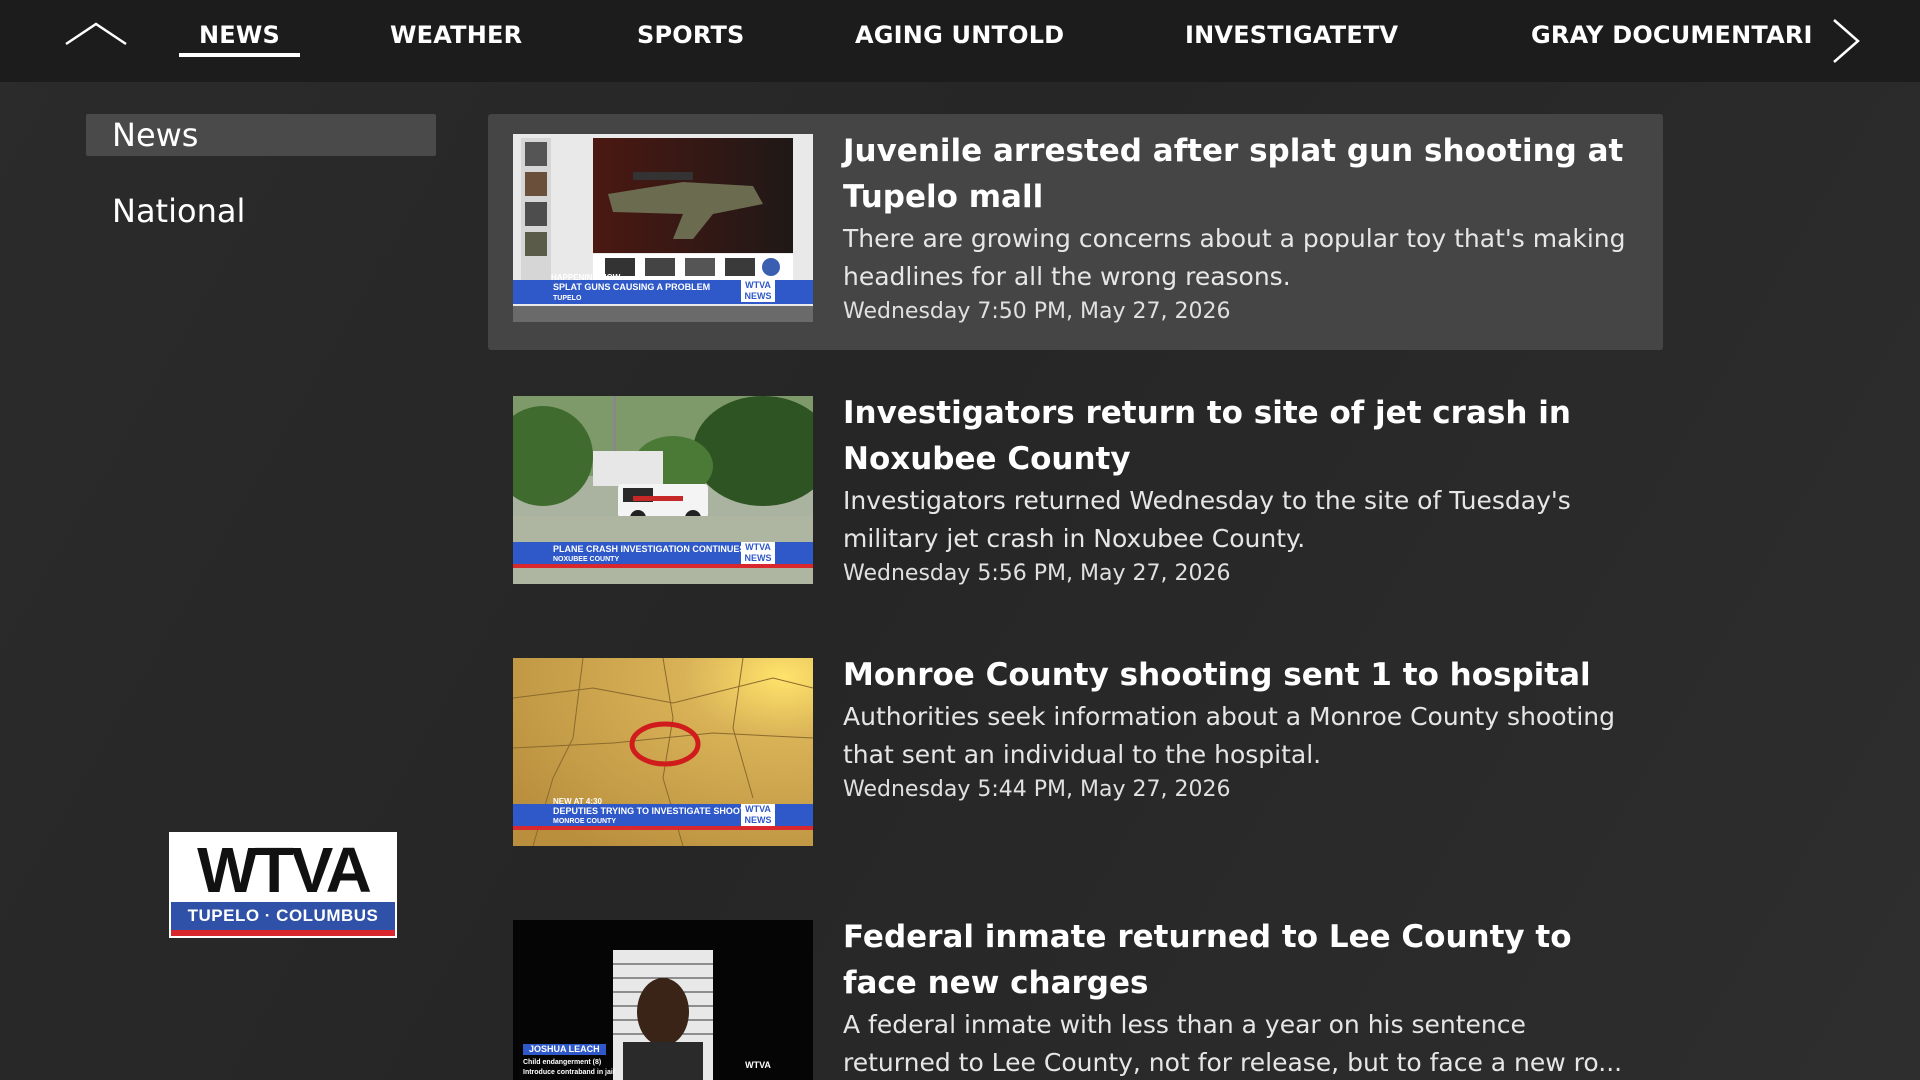 The height and width of the screenshot is (1080, 1920). Describe the element at coordinates (1037, 789) in the screenshot. I see `story-date: Wednesday 5:44 PM, May 27, 2026` at that location.